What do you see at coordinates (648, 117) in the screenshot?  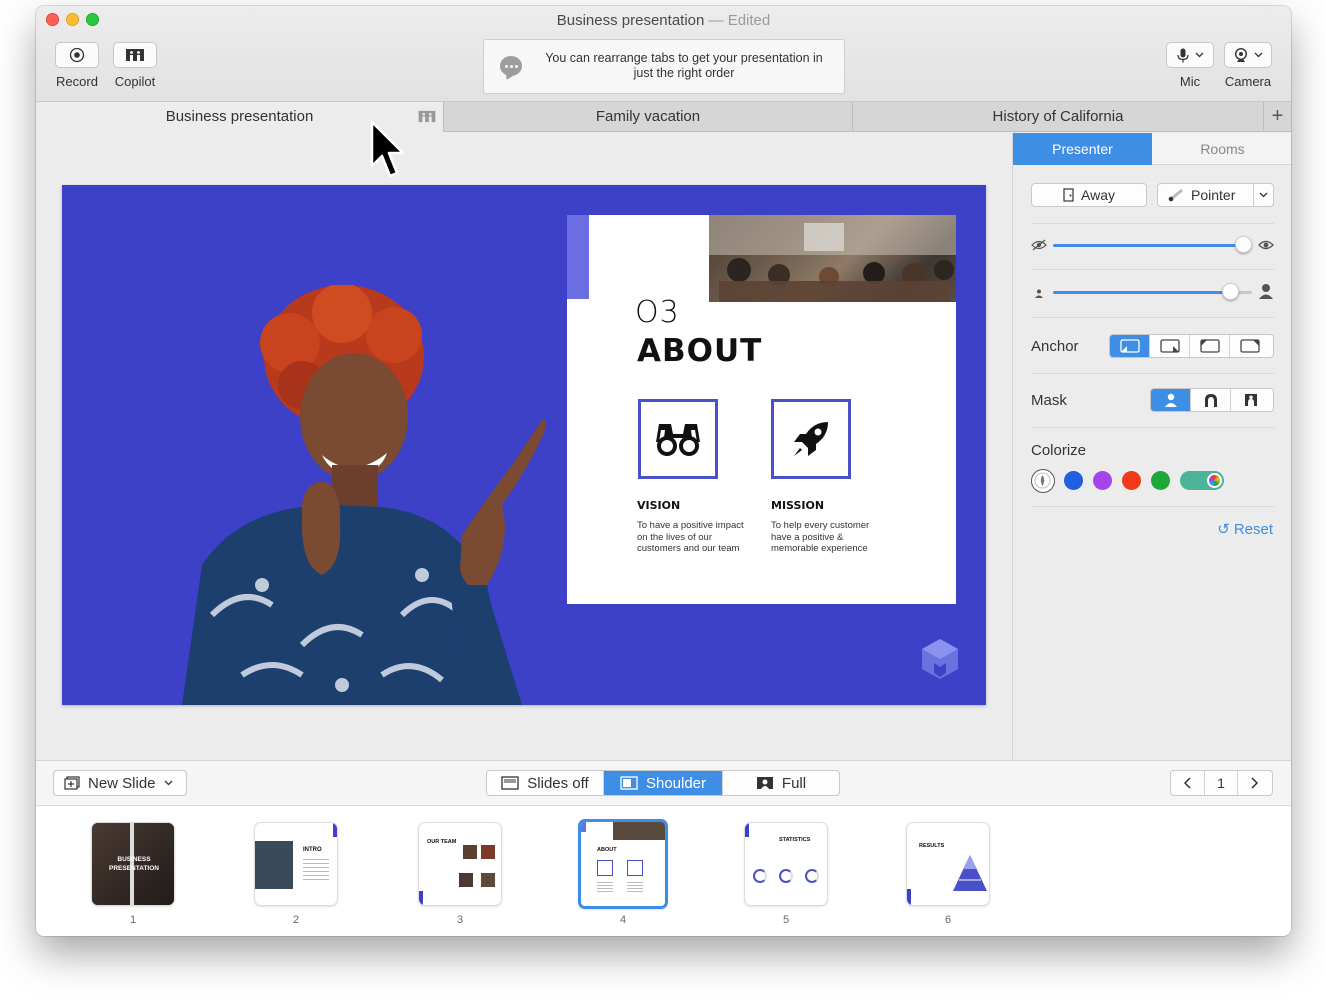 I see `tab-family-vacation: Family vacation` at bounding box center [648, 117].